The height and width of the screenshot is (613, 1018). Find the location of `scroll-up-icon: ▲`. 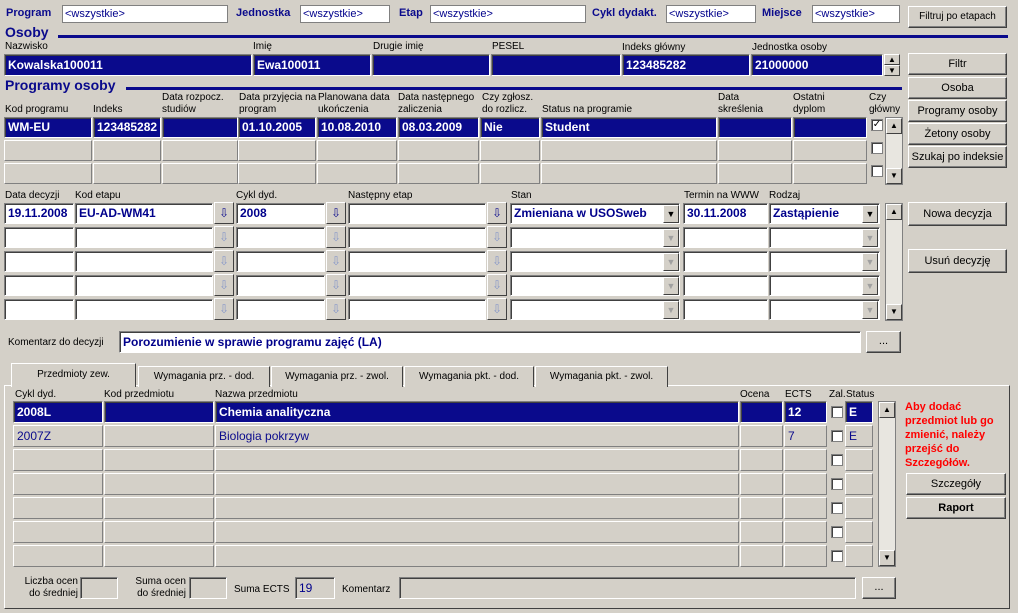

scroll-up-icon: ▲ is located at coordinates (894, 126).